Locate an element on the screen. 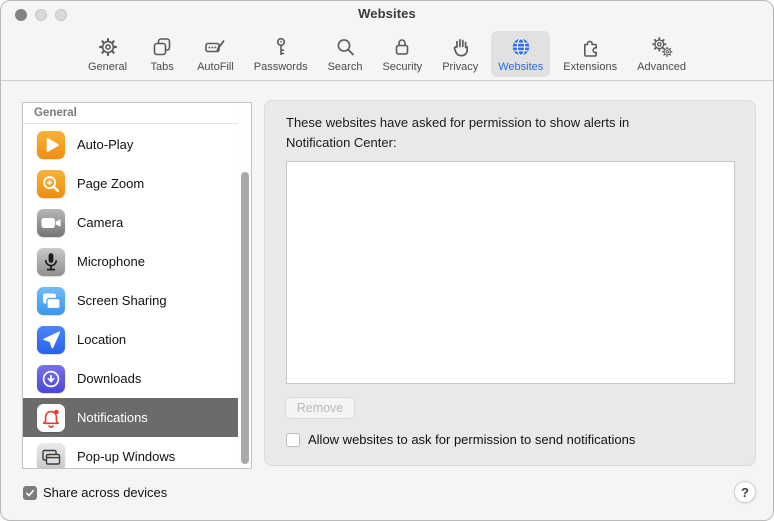 The height and width of the screenshot is (521, 774). sidebar-item-camera: Camera is located at coordinates (130, 222).